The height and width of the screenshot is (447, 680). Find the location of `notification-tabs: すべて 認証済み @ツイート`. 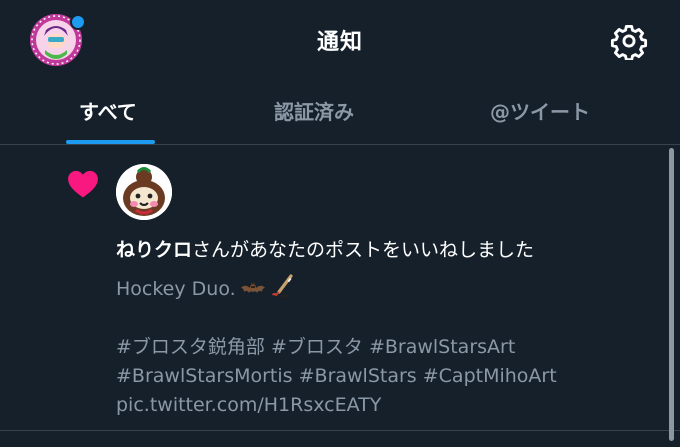

notification-tabs: すべて 認証済み @ツイート is located at coordinates (340, 113).